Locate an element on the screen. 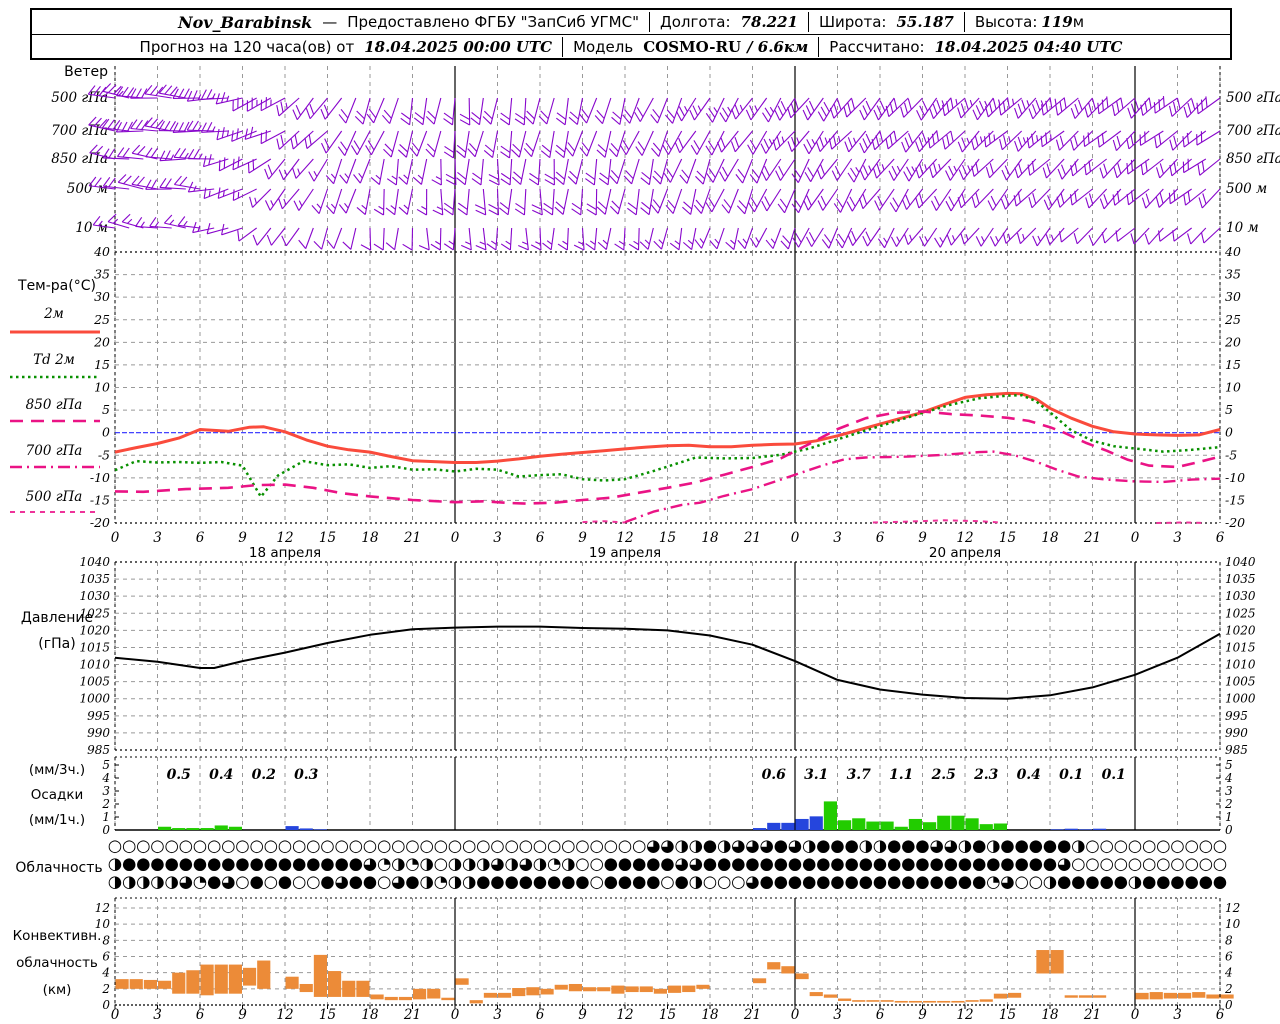 This screenshot has height=1024, width=1280. svg-text: 30 is located at coordinates (1233, 296).